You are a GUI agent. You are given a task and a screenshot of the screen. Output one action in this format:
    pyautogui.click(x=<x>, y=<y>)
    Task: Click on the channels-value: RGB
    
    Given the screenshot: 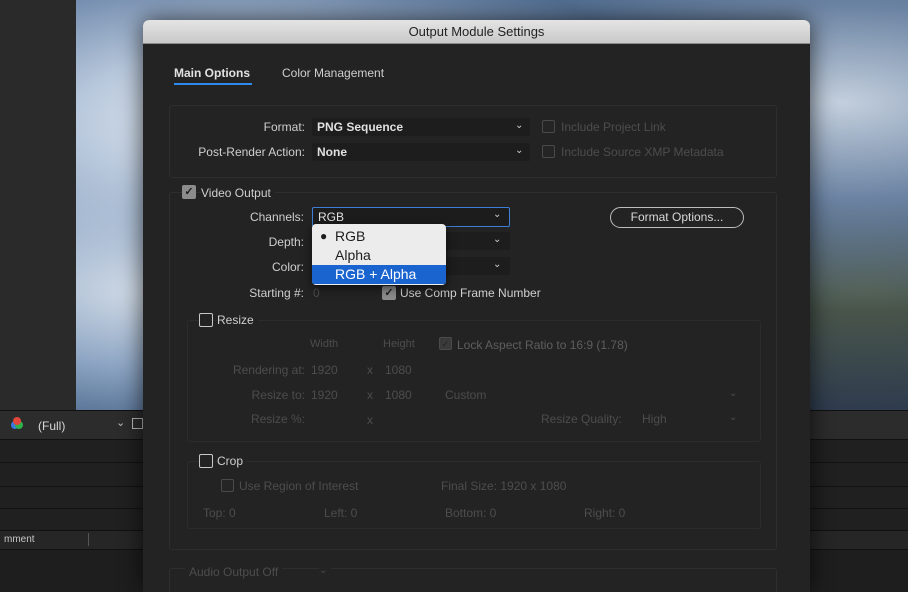 What is the action you would take?
    pyautogui.click(x=331, y=217)
    